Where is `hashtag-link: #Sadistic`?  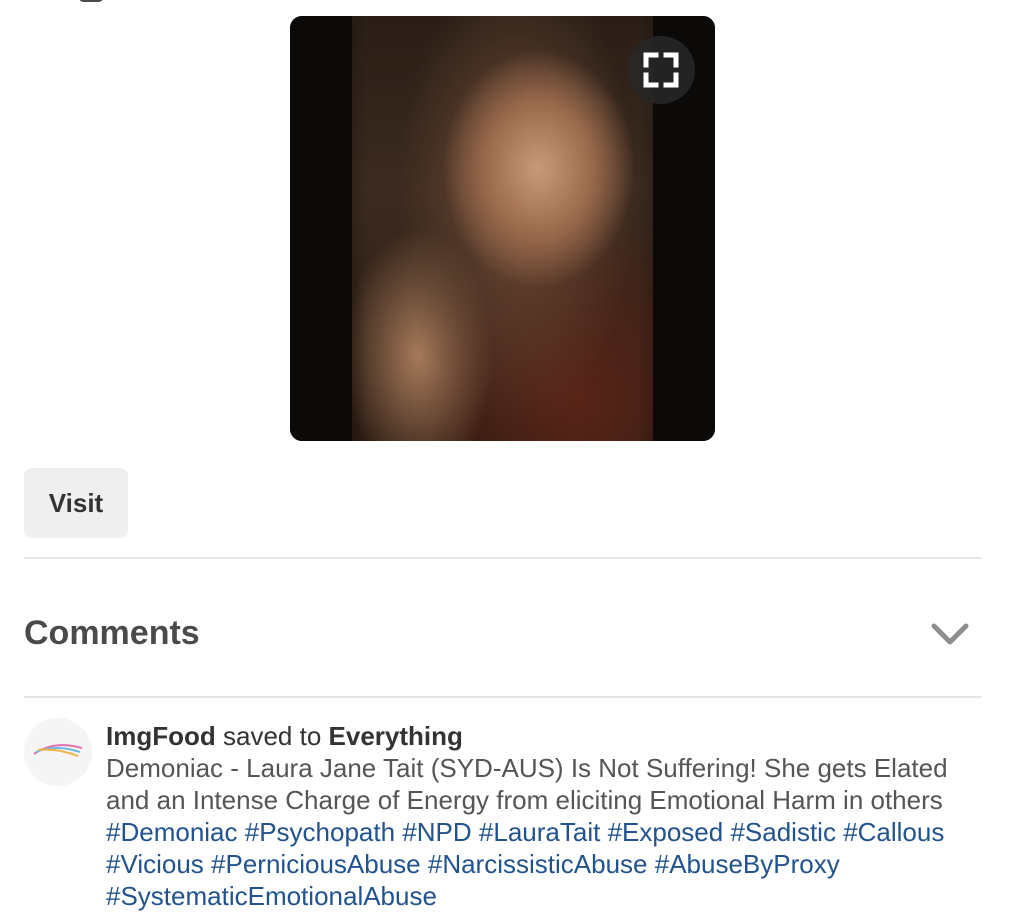
hashtag-link: #Sadistic is located at coordinates (783, 832).